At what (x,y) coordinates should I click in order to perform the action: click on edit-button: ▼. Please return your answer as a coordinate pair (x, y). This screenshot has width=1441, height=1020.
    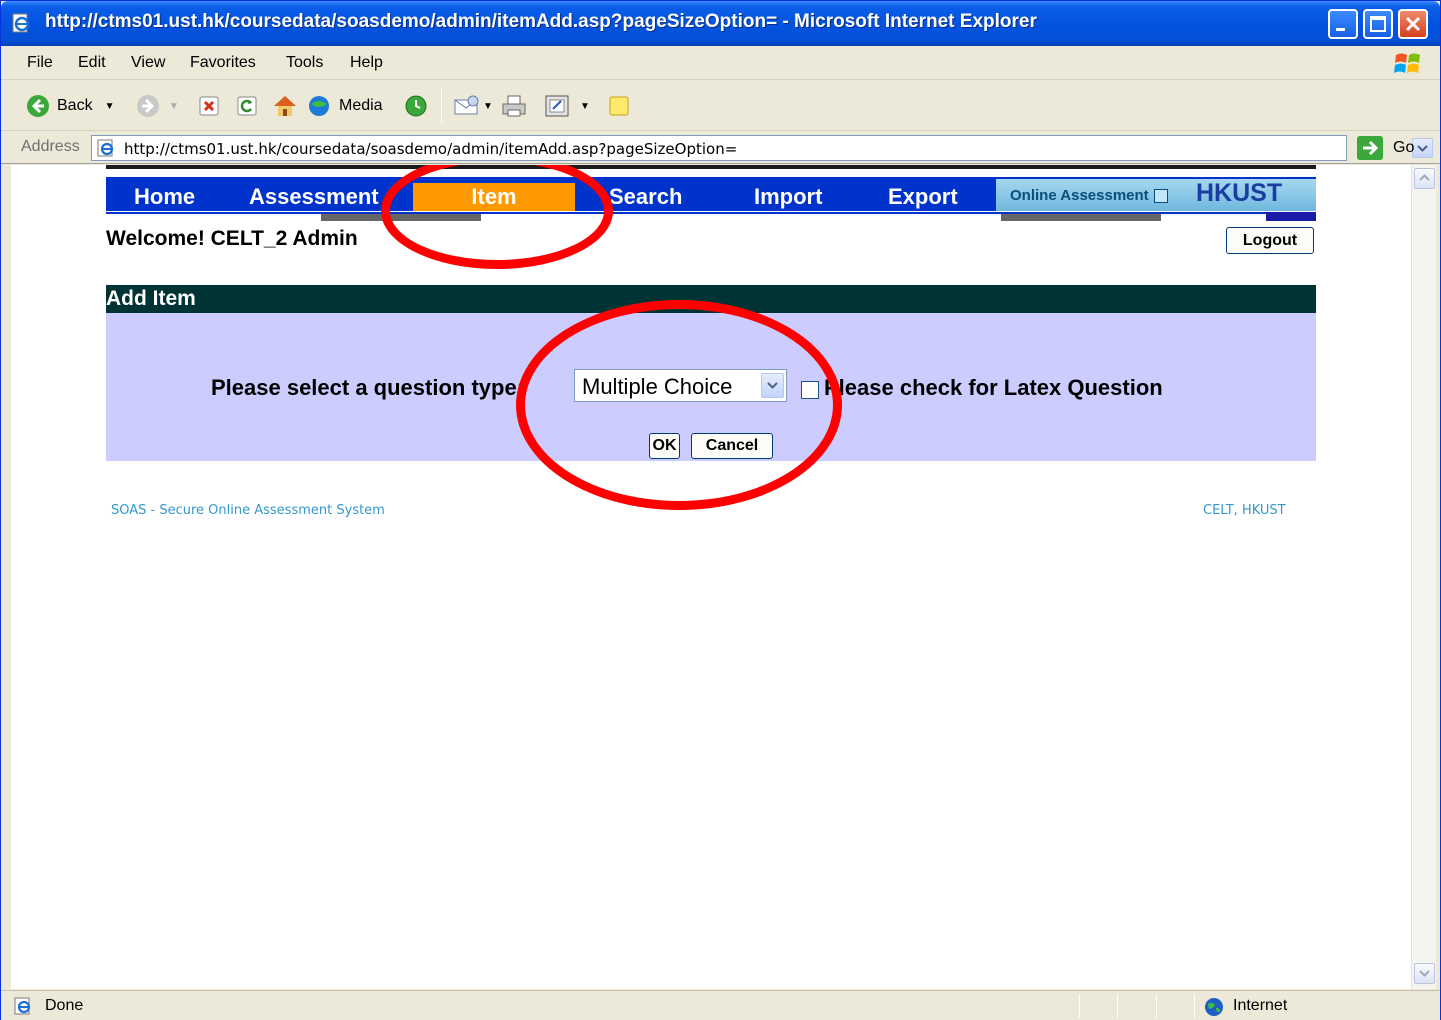
    Looking at the image, I should click on (567, 106).